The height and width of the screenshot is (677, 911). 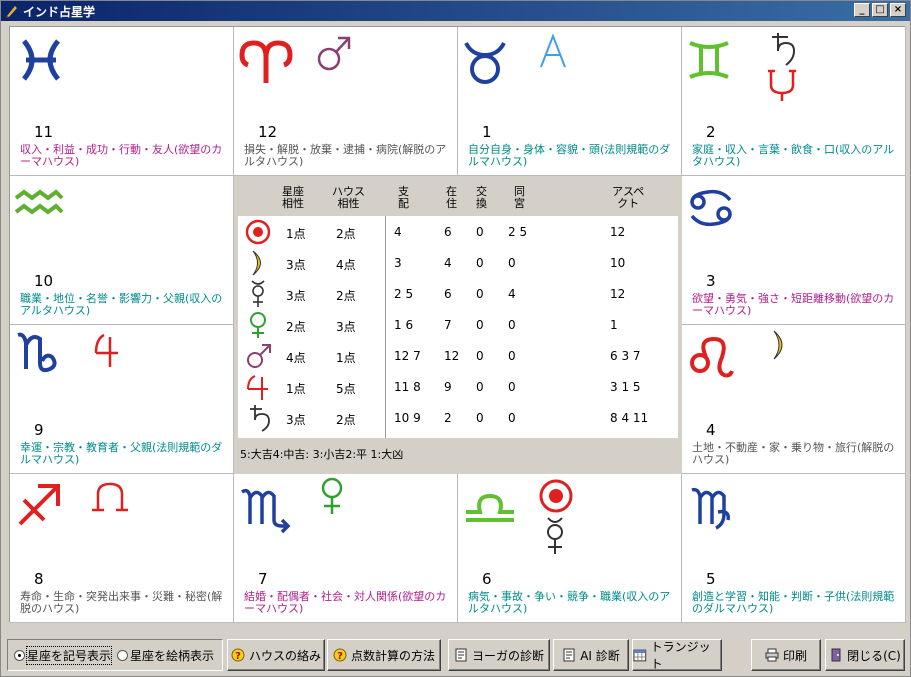 I want to click on header-seiza-line2: 相性, so click(x=293, y=203).